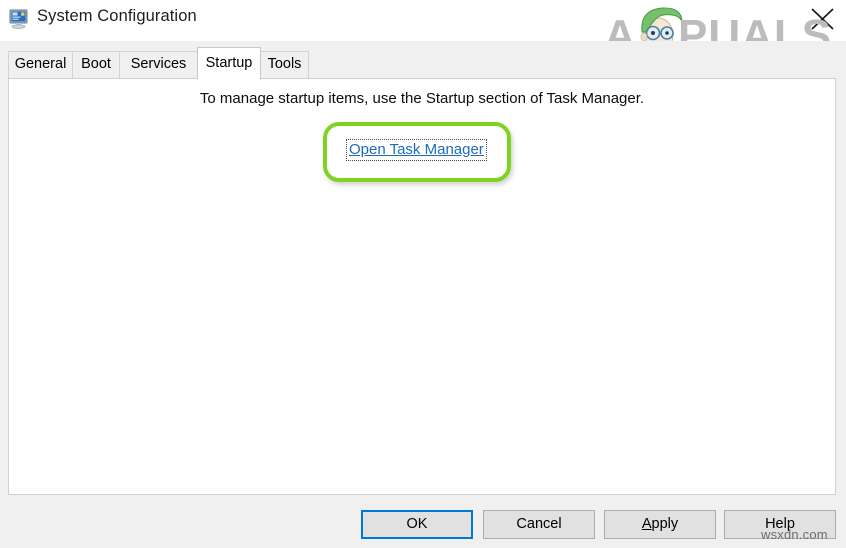  I want to click on help-button: Help, so click(780, 524).